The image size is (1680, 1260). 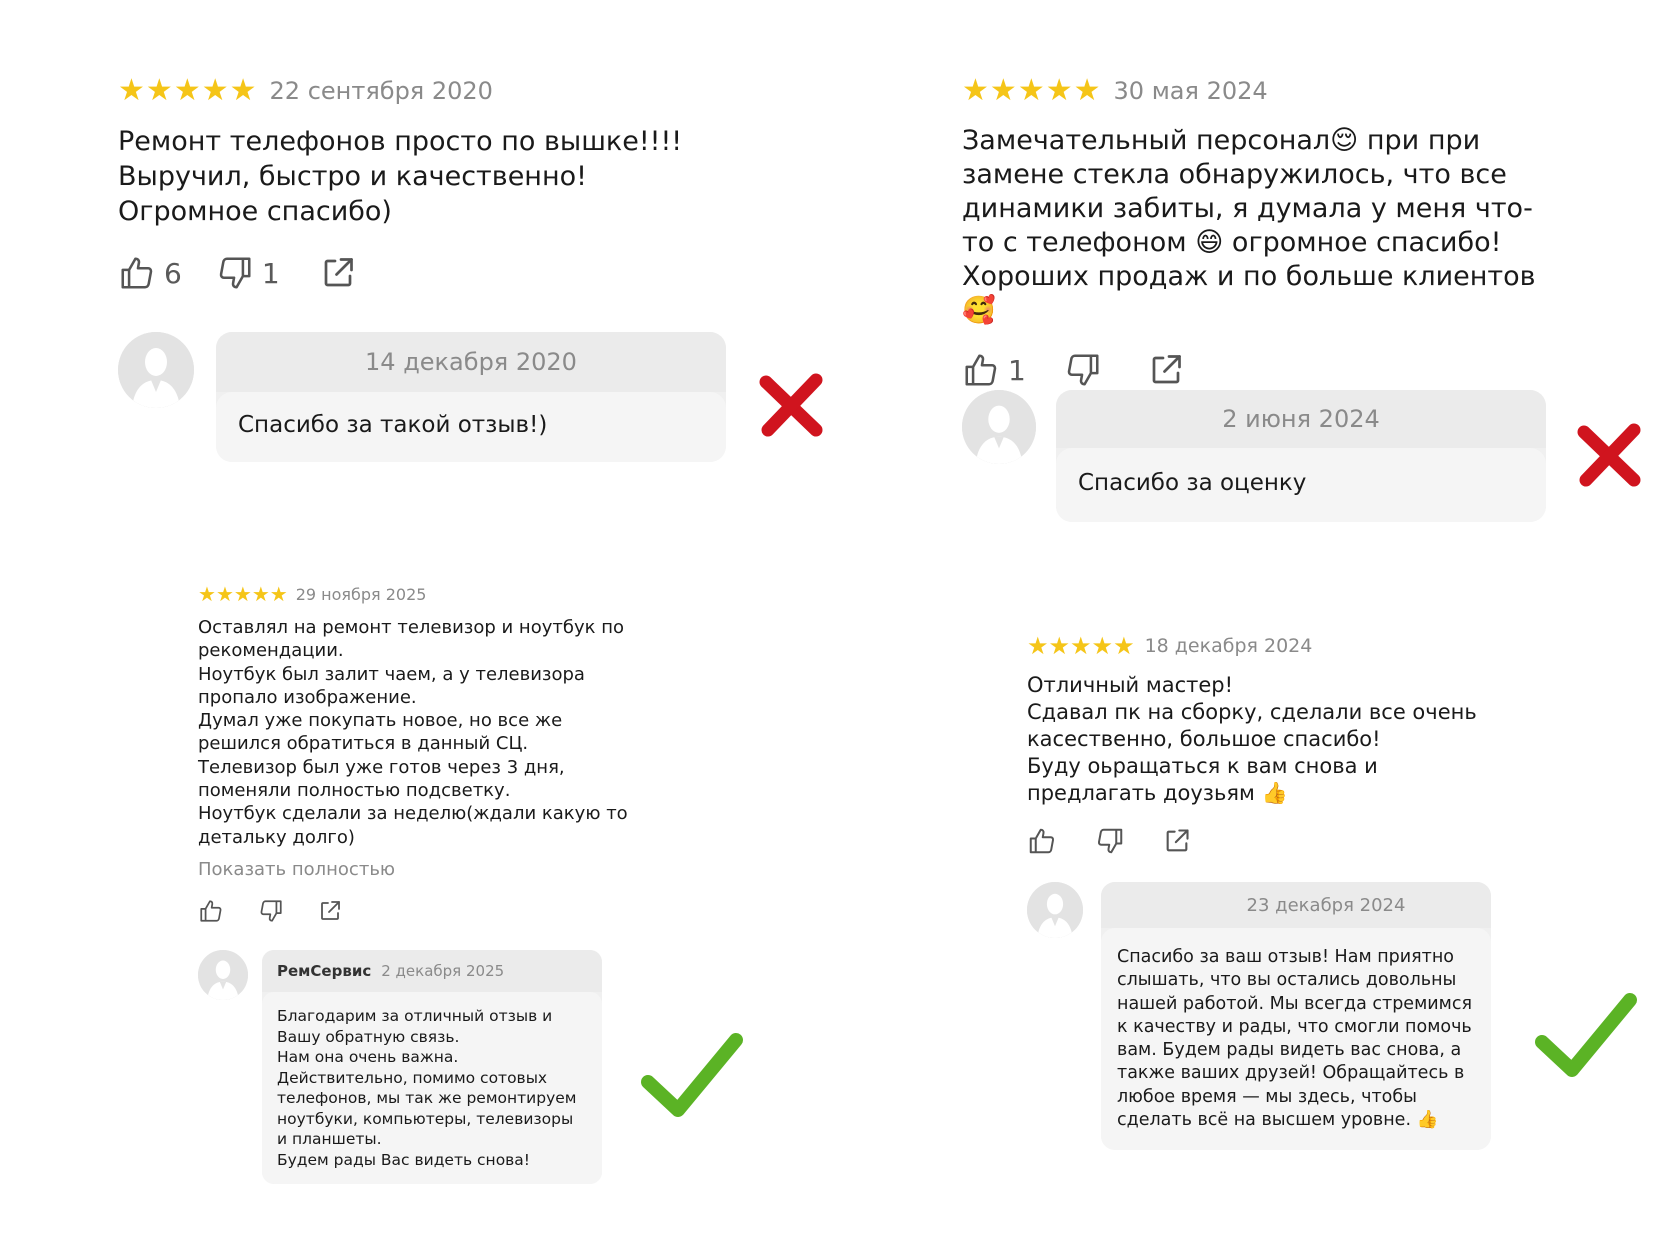 I want to click on response-header: РемСервис 2 декабря 2025, so click(x=432, y=971).